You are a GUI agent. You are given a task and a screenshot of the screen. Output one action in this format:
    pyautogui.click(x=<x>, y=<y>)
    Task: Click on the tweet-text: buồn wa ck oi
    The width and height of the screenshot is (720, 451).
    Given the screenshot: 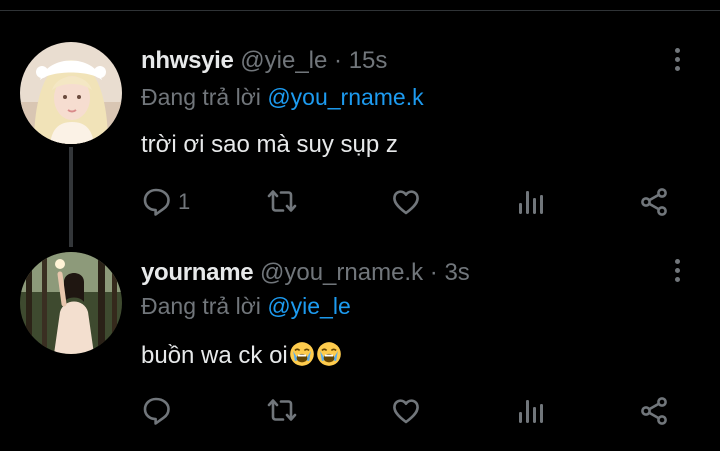 What is the action you would take?
    pyautogui.click(x=241, y=355)
    